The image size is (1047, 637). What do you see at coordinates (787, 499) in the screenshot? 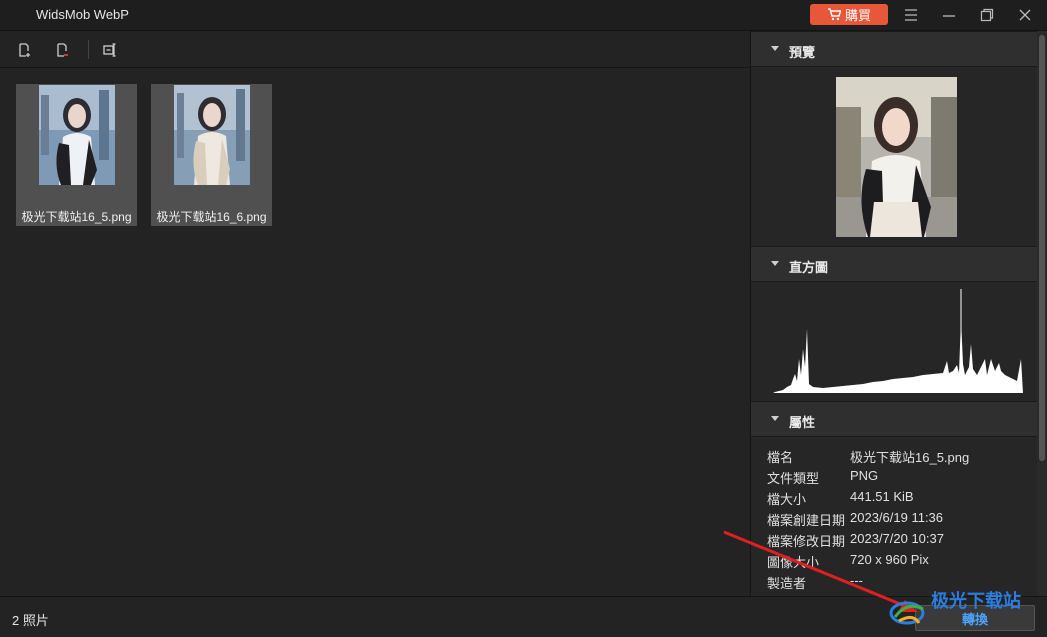
I see `property-key: 檔大小` at bounding box center [787, 499].